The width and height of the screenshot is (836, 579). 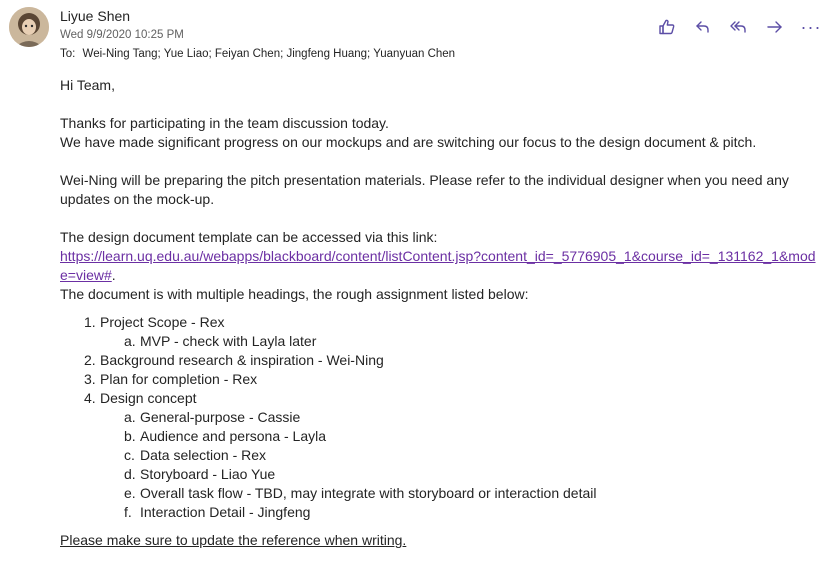 What do you see at coordinates (220, 417) in the screenshot?
I see `sub-list-item-text: General-purpose - Cassie` at bounding box center [220, 417].